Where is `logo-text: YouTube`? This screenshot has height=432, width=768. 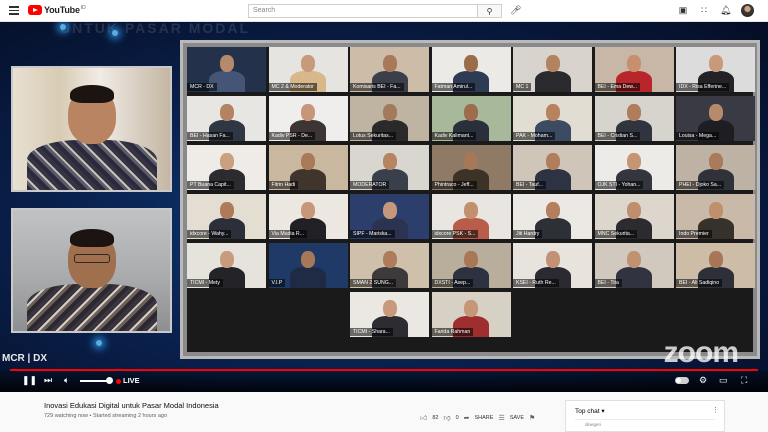 logo-text: YouTube is located at coordinates (62, 10).